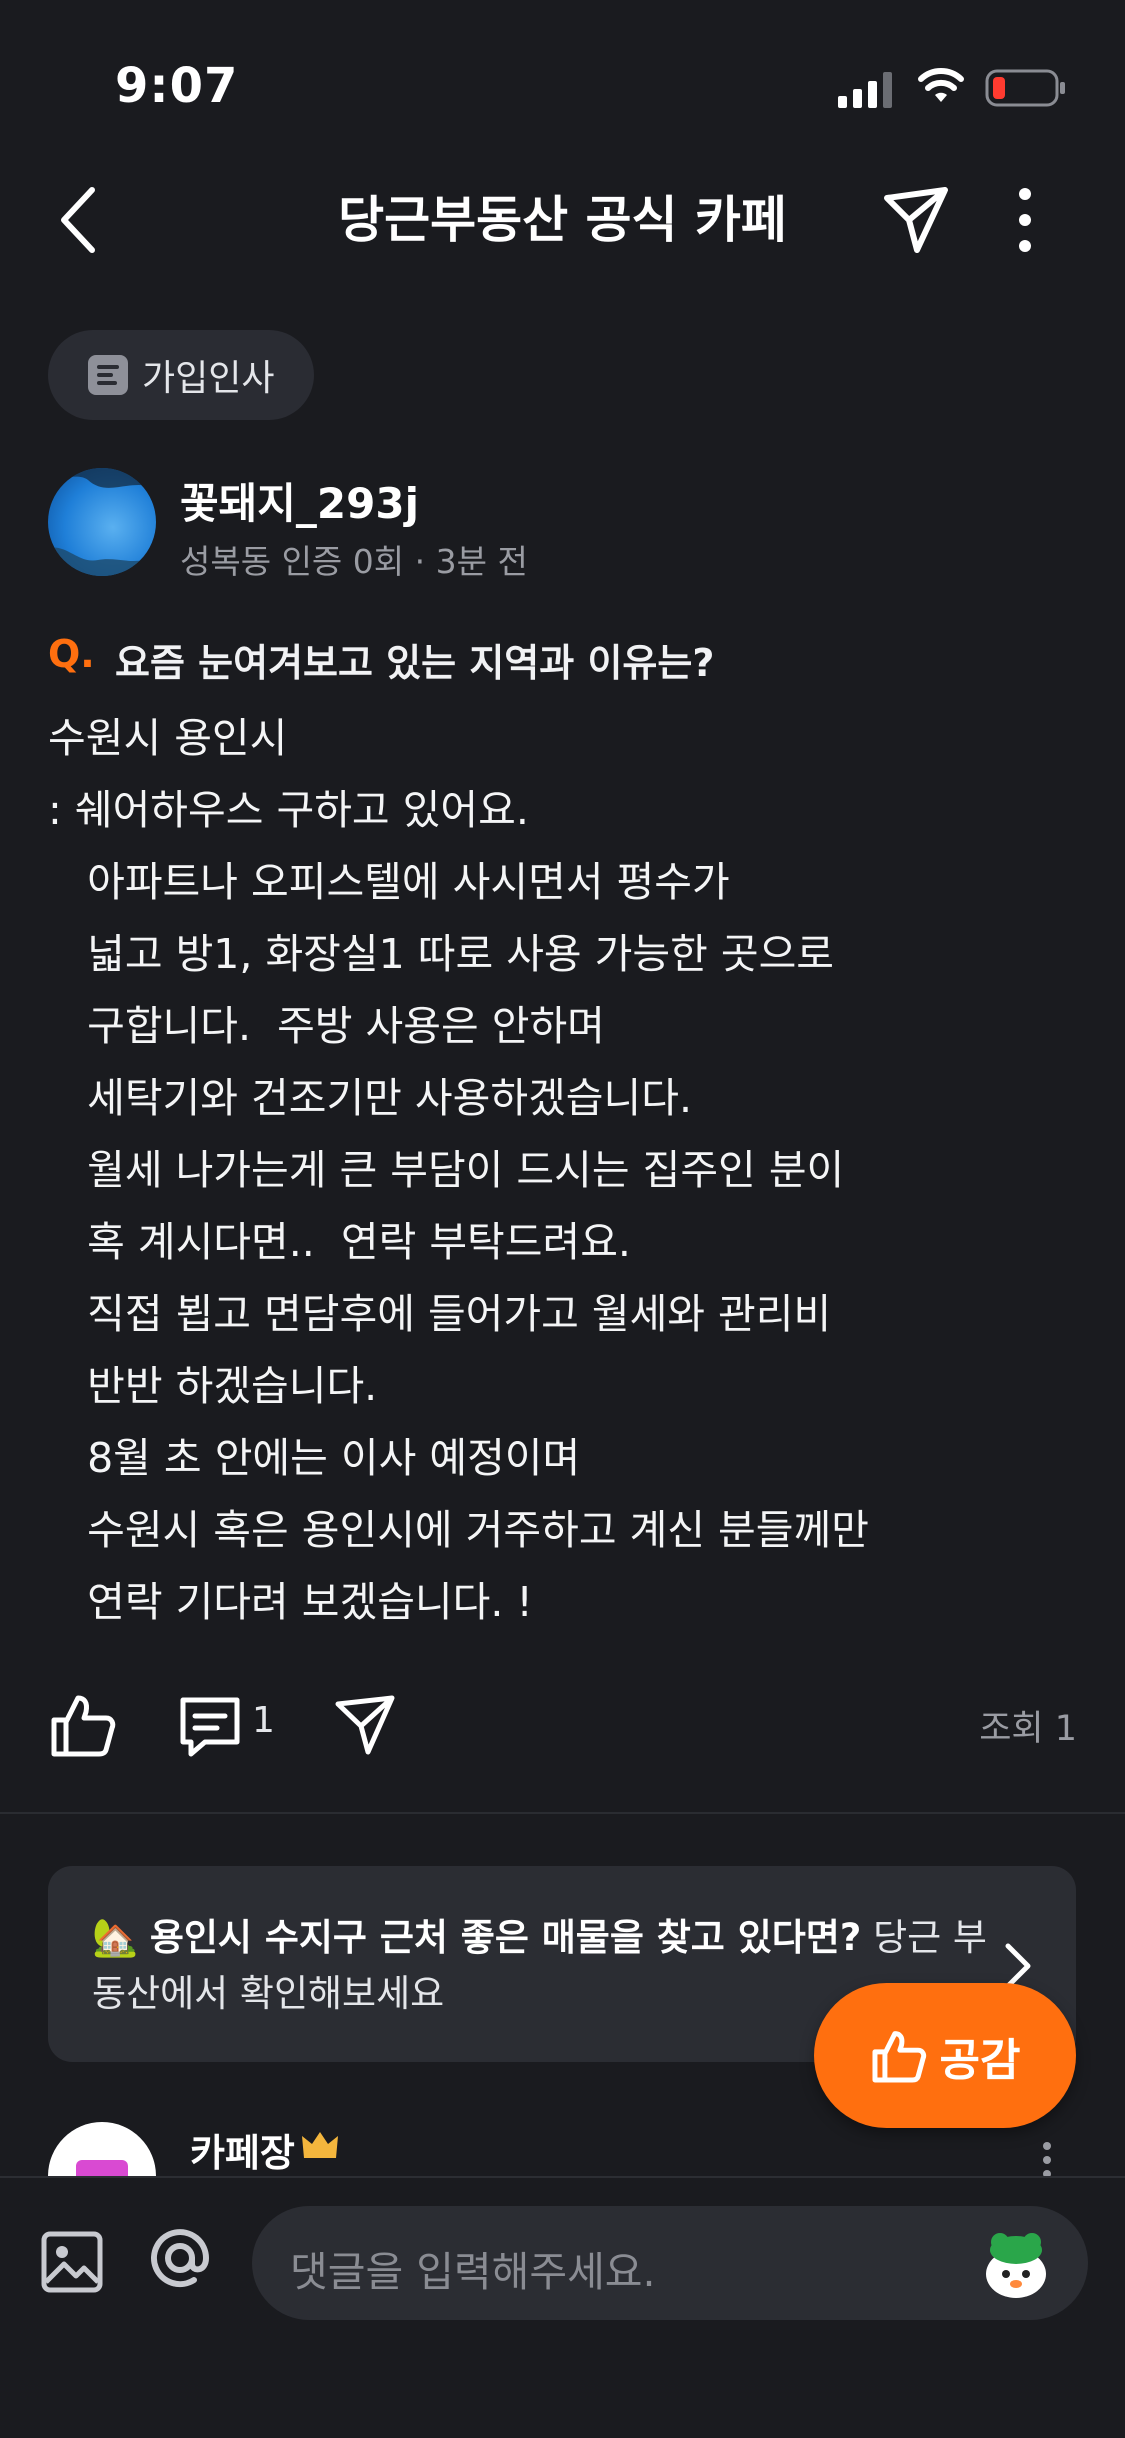  I want to click on author-name: 꽃돼지_293j, so click(299, 500).